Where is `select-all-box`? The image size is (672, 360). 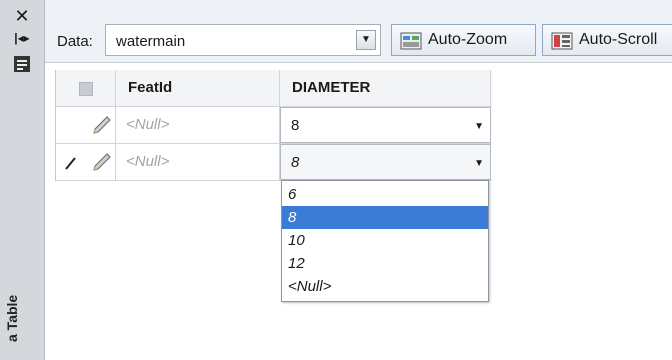 select-all-box is located at coordinates (86, 89).